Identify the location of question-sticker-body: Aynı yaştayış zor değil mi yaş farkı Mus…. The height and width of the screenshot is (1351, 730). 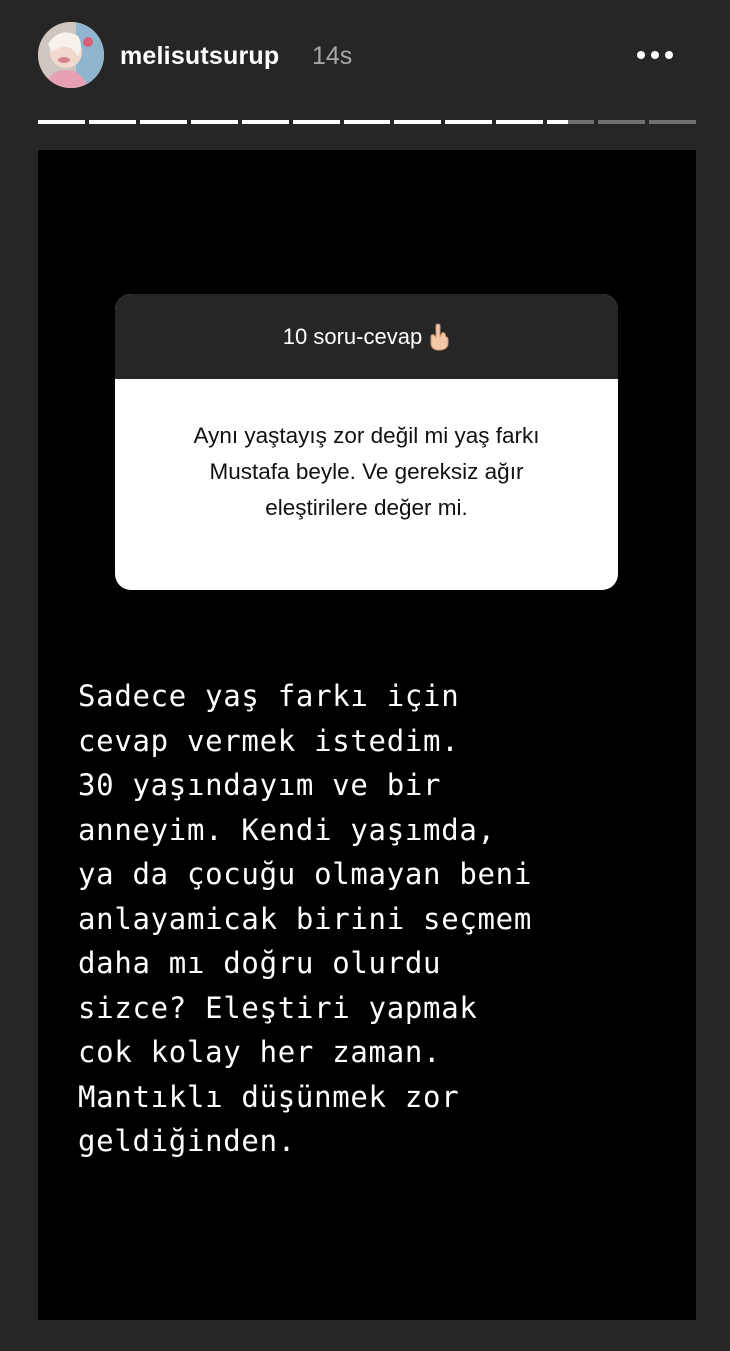
(366, 484).